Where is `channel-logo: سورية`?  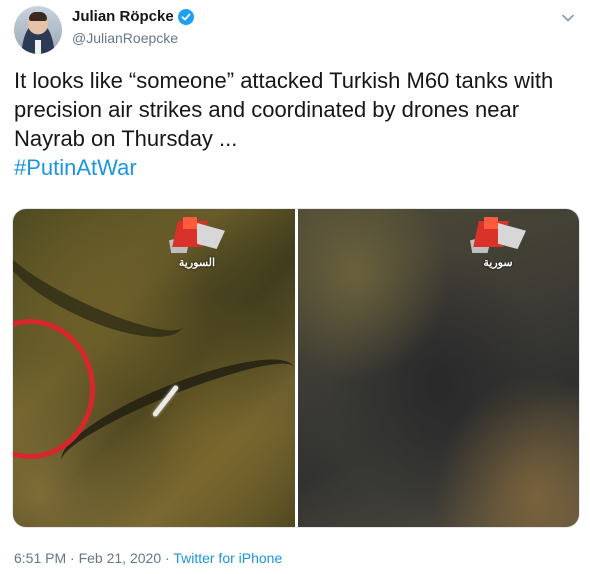
channel-logo: سورية is located at coordinates (498, 243).